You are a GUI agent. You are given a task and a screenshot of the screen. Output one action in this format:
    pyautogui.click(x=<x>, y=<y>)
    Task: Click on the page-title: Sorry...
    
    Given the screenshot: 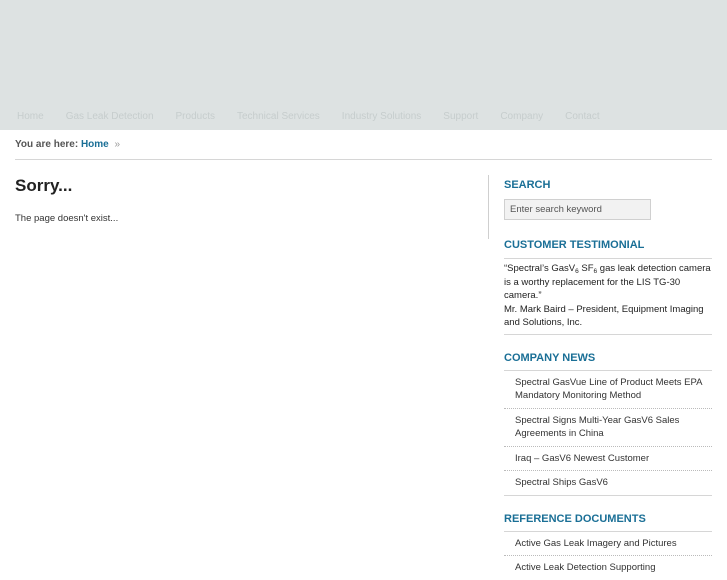 What is the action you would take?
    pyautogui.click(x=44, y=185)
    